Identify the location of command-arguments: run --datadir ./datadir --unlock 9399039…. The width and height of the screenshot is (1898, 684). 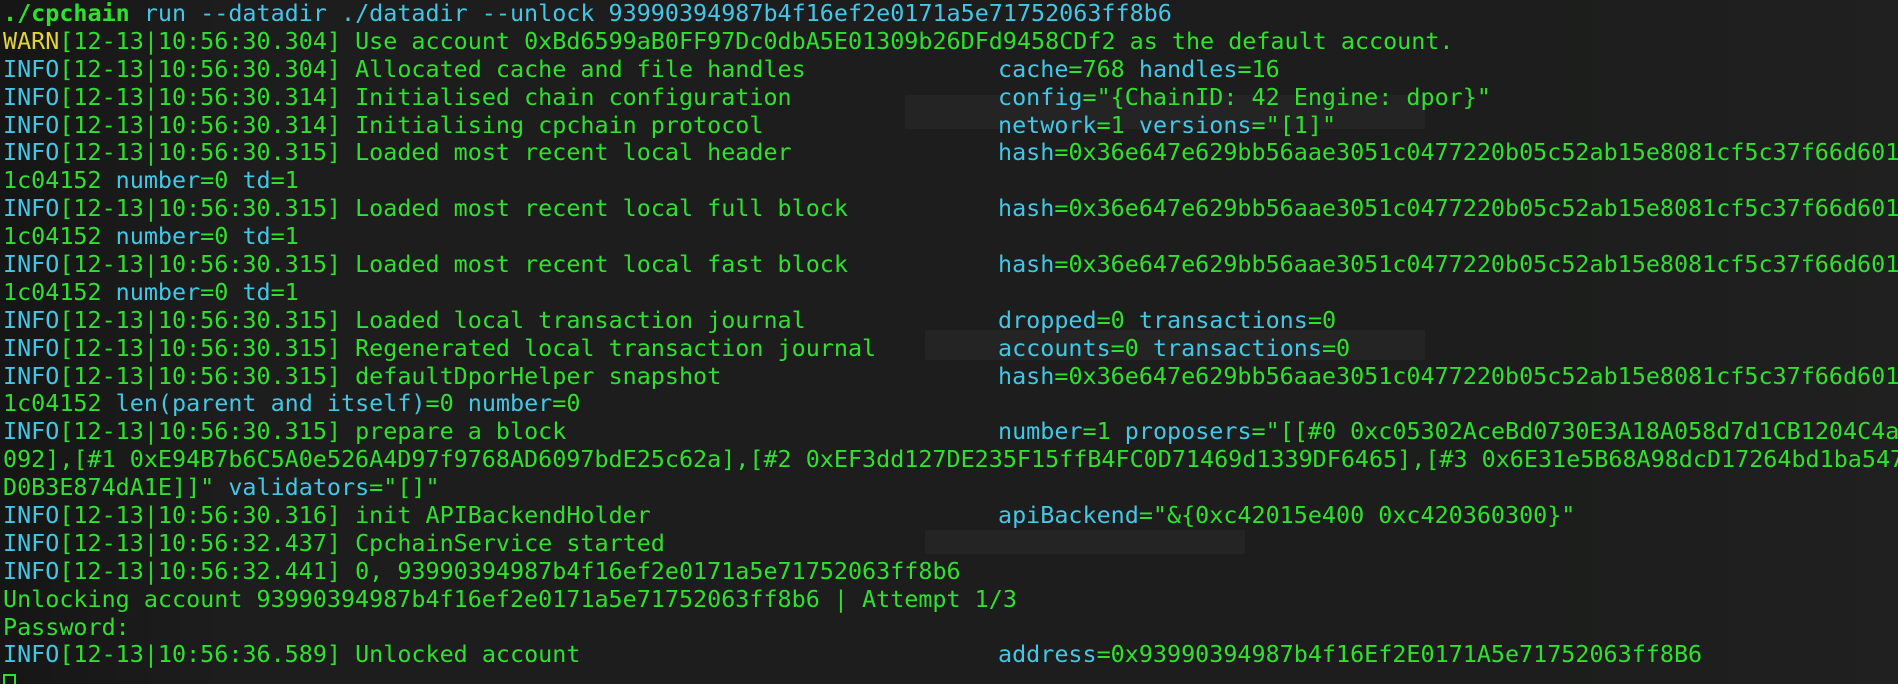
(650, 13).